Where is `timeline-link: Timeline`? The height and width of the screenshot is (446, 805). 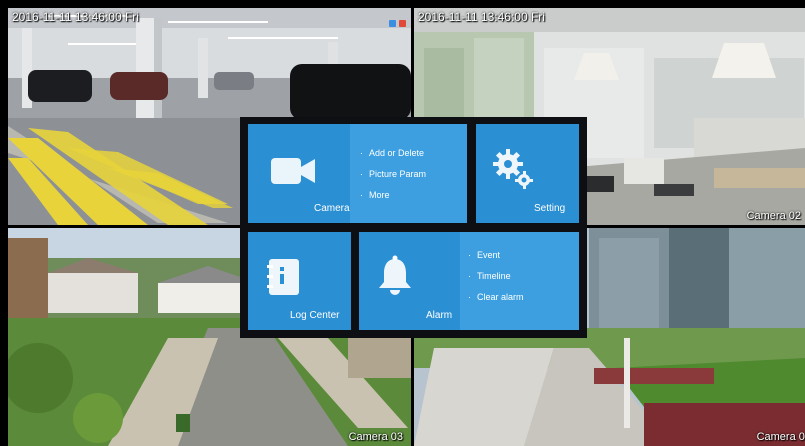 timeline-link: Timeline is located at coordinates (496, 276).